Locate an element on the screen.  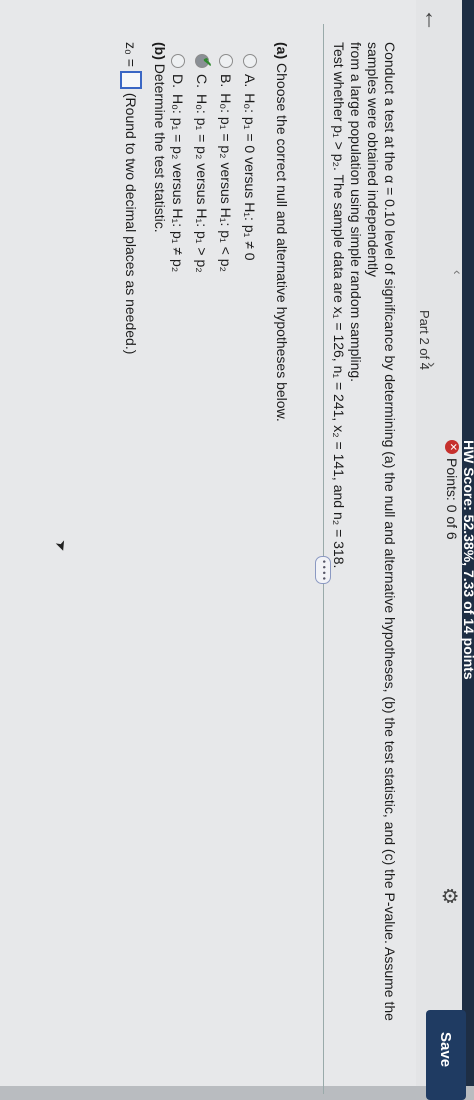
option-c: ✔ C. H₀: p₁ = p₂ versus H₁: p₁ > p₂ is located at coordinates (204, 163).